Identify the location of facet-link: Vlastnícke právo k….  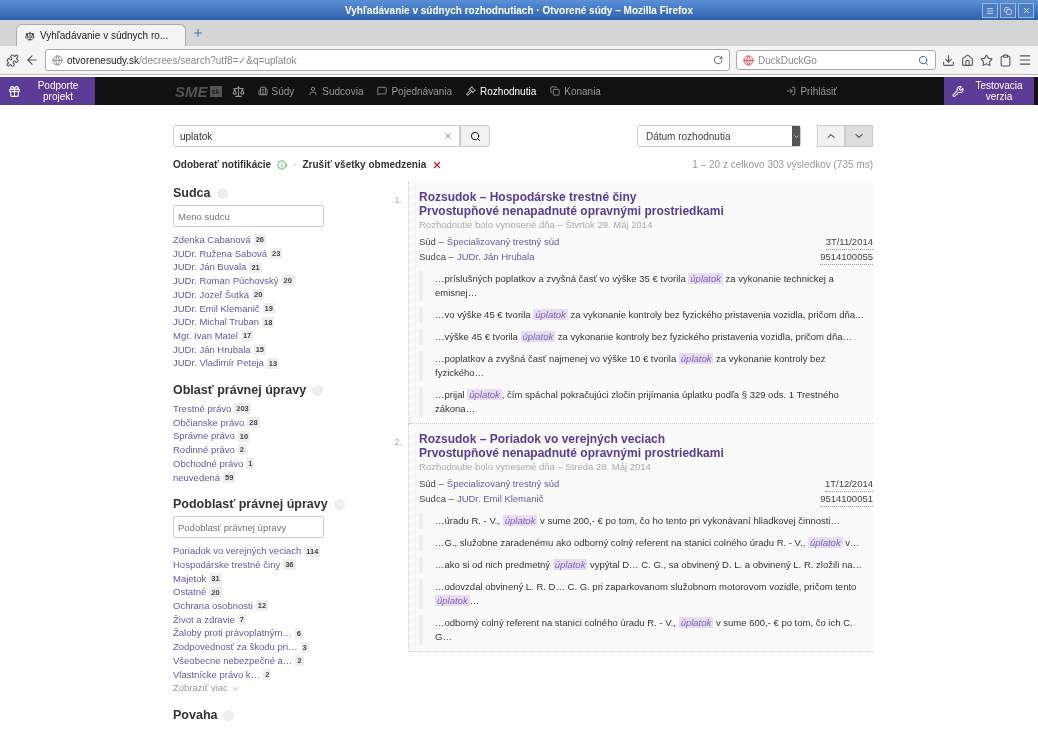
(217, 674).